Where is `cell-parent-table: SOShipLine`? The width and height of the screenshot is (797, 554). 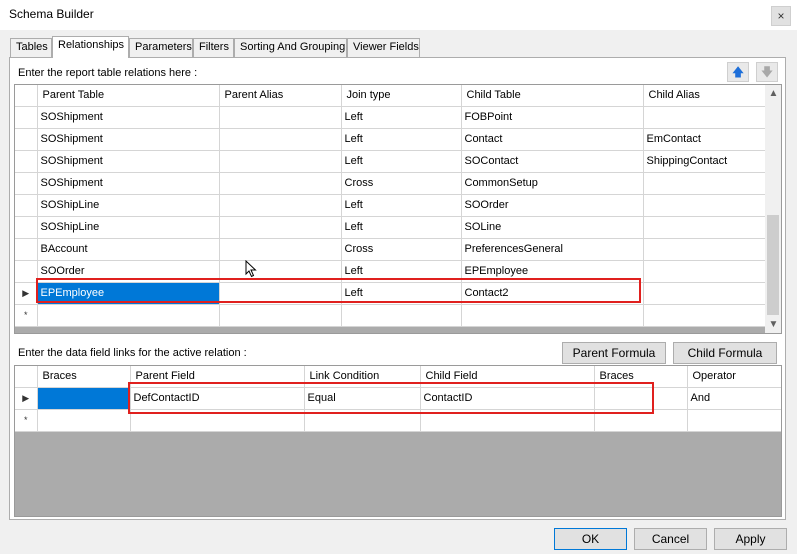
cell-parent-table: SOShipLine is located at coordinates (128, 205).